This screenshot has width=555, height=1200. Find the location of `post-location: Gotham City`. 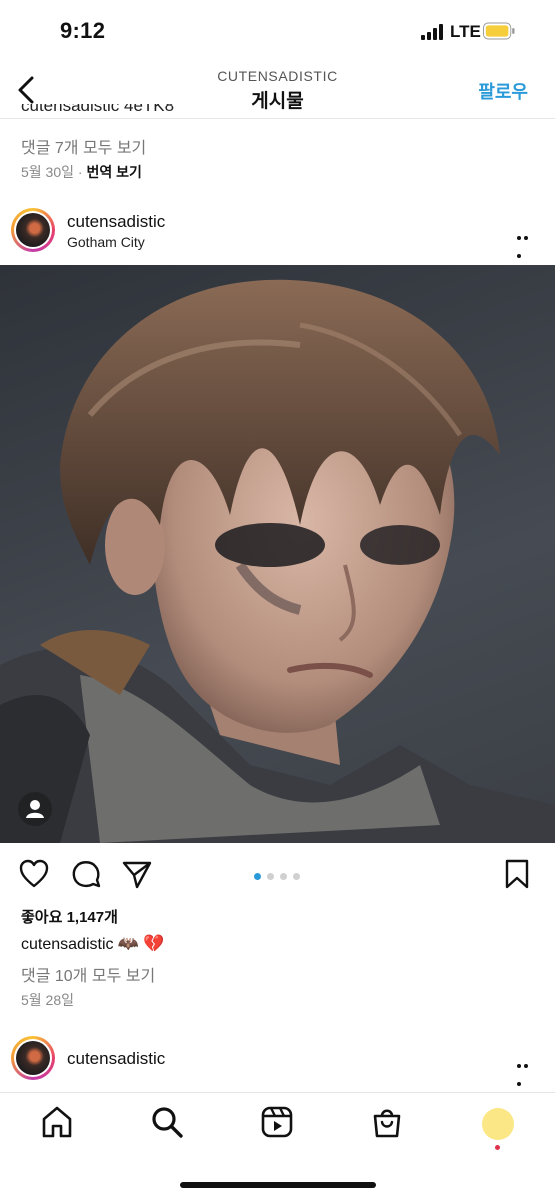

post-location: Gotham City is located at coordinates (106, 242).